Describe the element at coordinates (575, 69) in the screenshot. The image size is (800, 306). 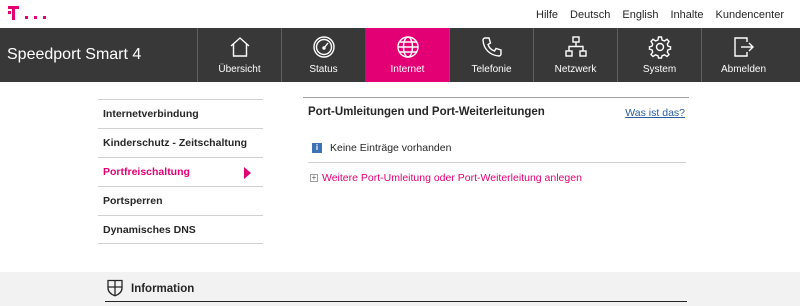
I see `nav-label: Netzwerk` at that location.